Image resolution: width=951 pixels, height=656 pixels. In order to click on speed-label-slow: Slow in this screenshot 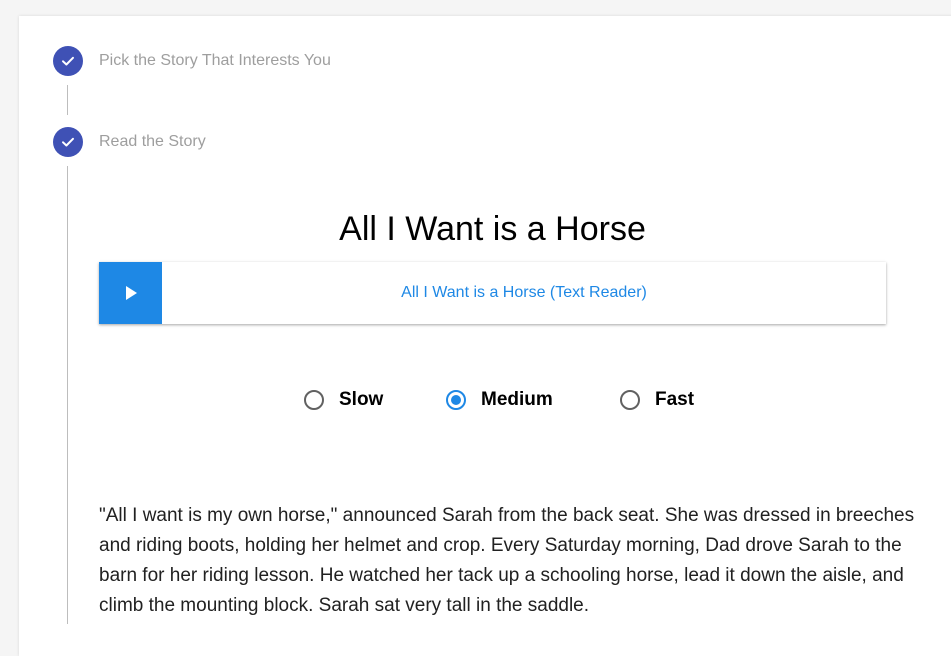, I will do `click(361, 399)`.